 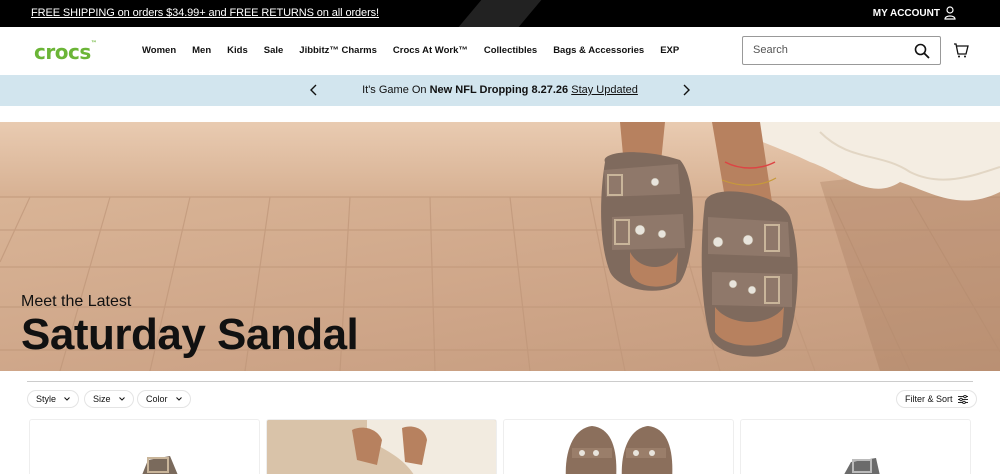 I want to click on chevron-right-icon, so click(x=686, y=90).